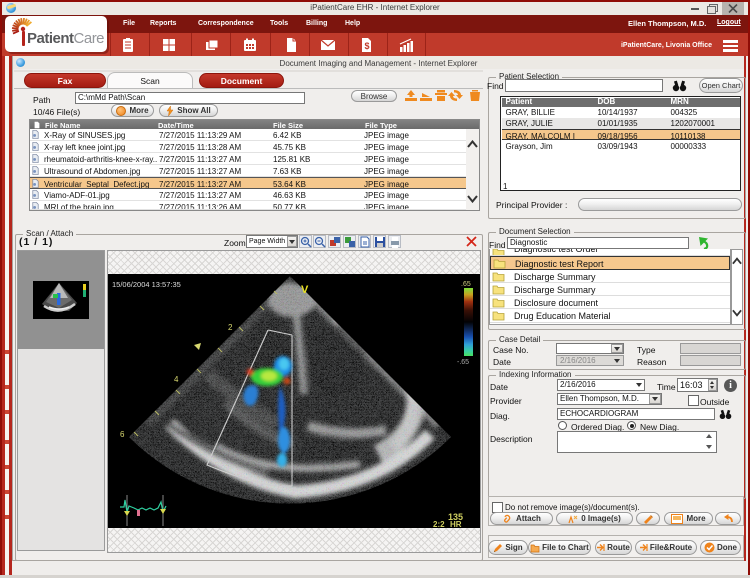 The image size is (750, 578). I want to click on svg-text: .65, so click(466, 284).